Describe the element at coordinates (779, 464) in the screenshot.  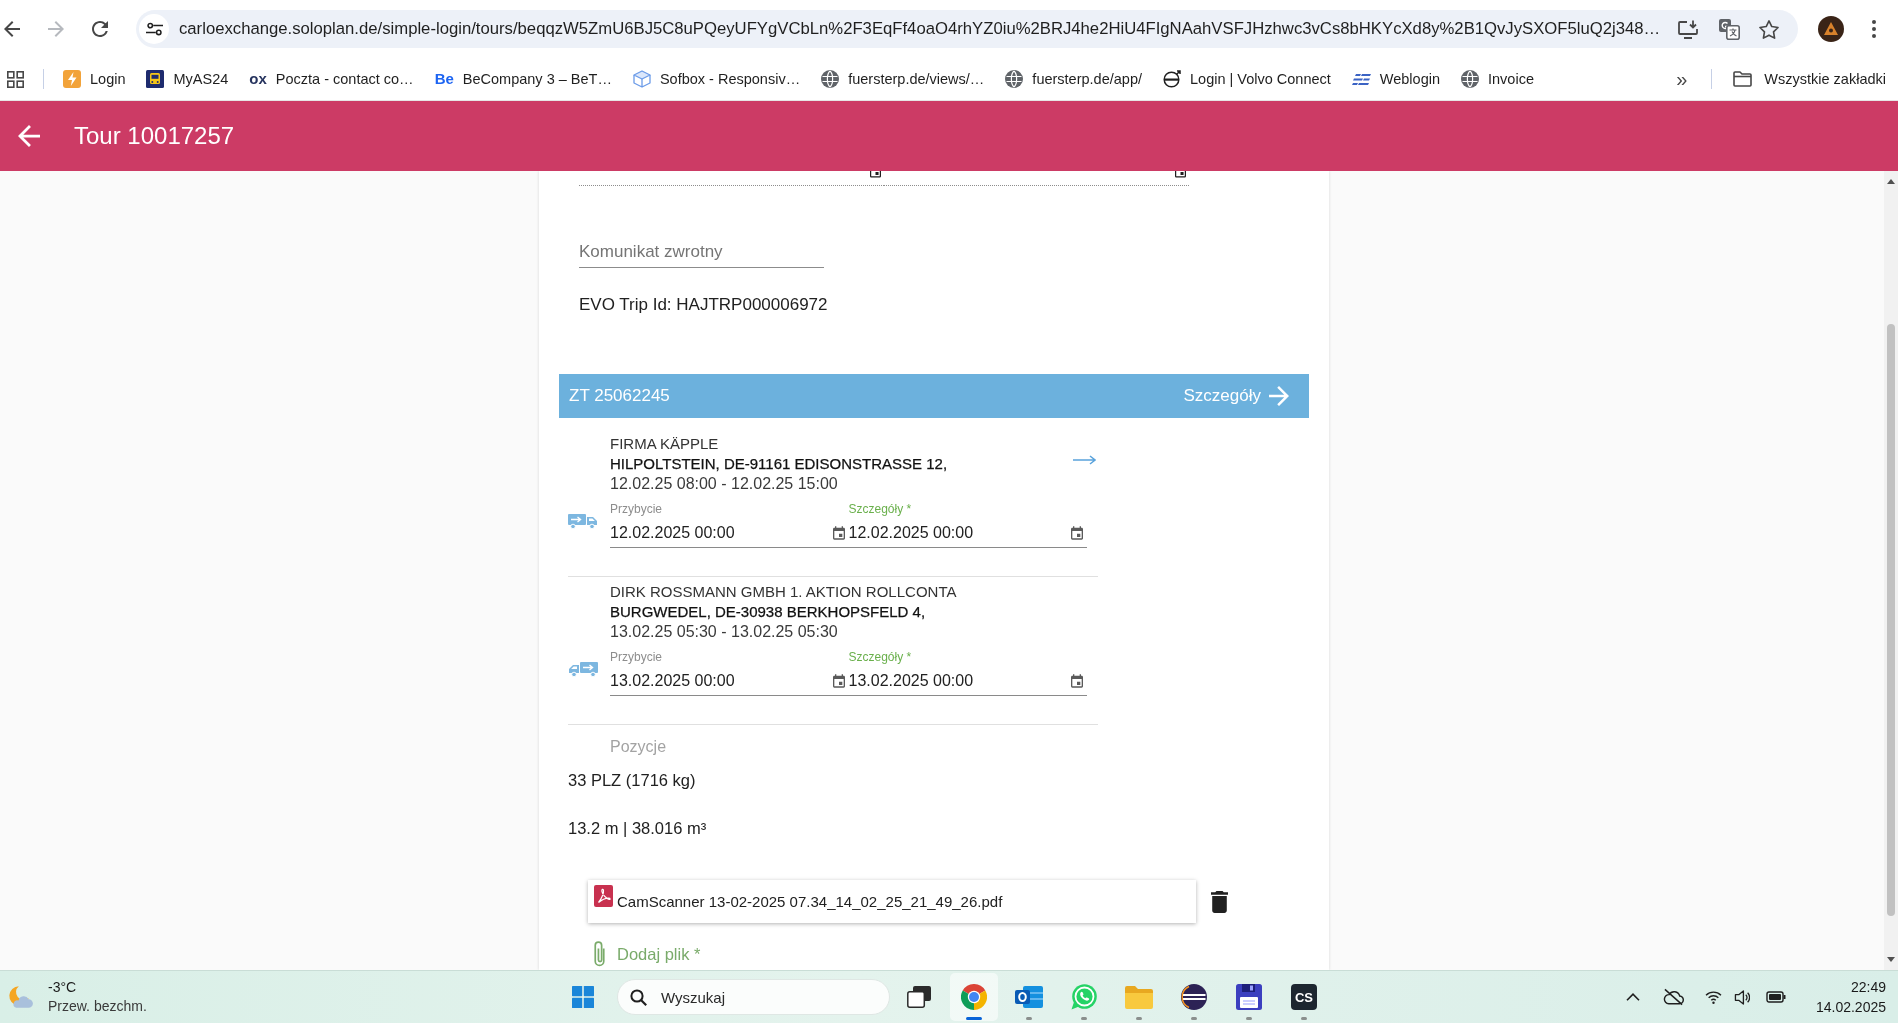
I see `stop-address: HILPOLTSTEIN, DE-91161 EDISONSTRASSE 12,` at that location.